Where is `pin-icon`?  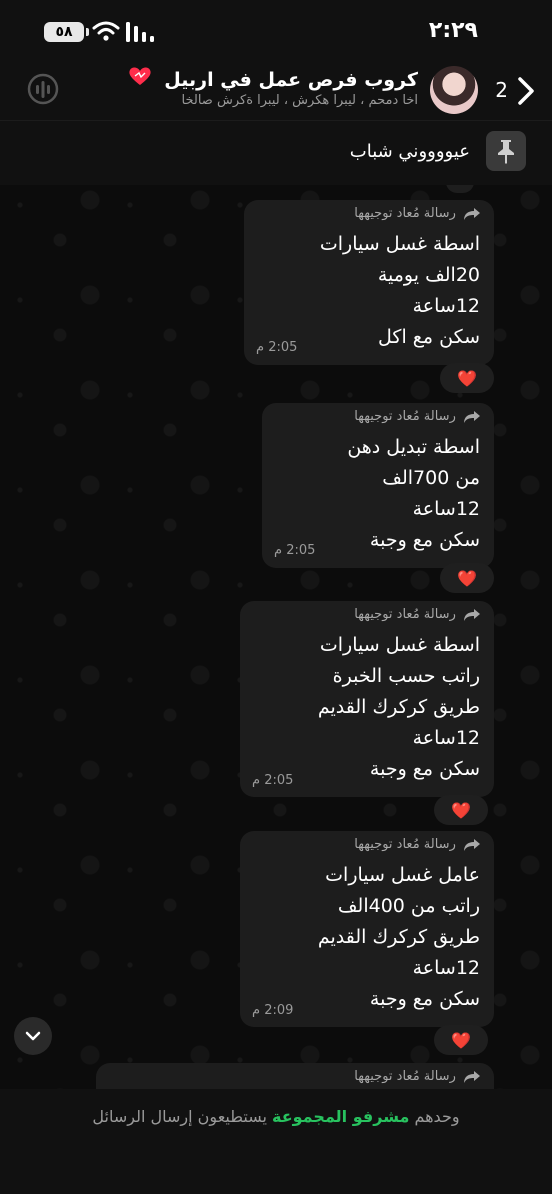 pin-icon is located at coordinates (506, 152).